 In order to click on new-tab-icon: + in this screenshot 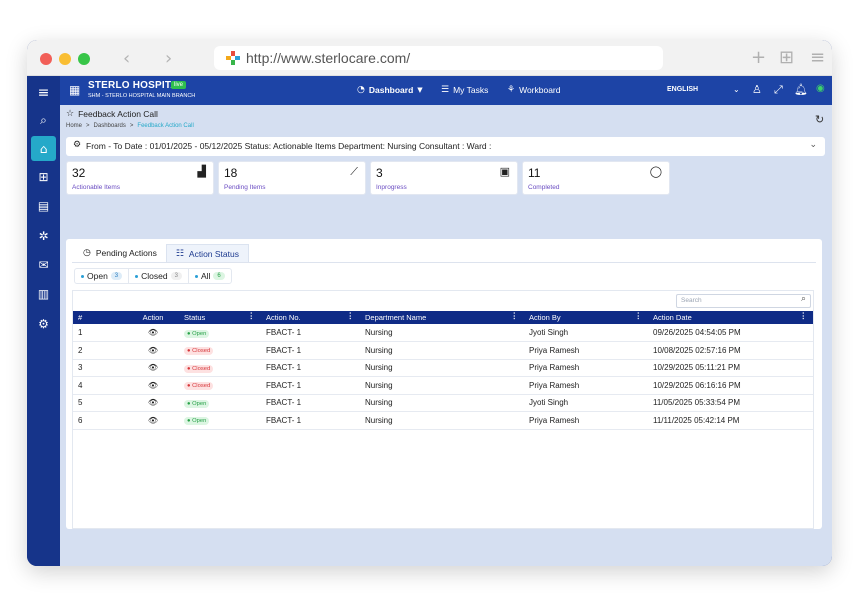, I will do `click(758, 57)`.